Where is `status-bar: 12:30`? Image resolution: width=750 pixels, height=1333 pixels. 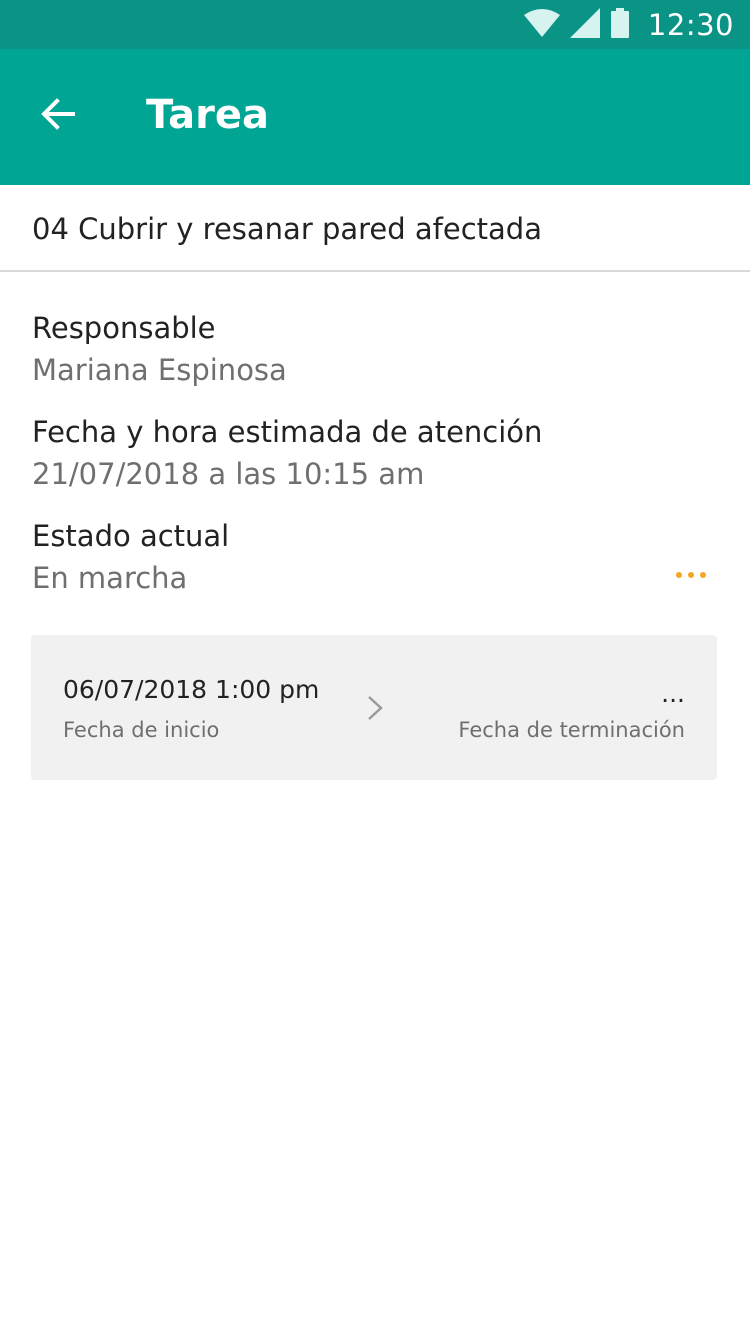 status-bar: 12:30 is located at coordinates (375, 24).